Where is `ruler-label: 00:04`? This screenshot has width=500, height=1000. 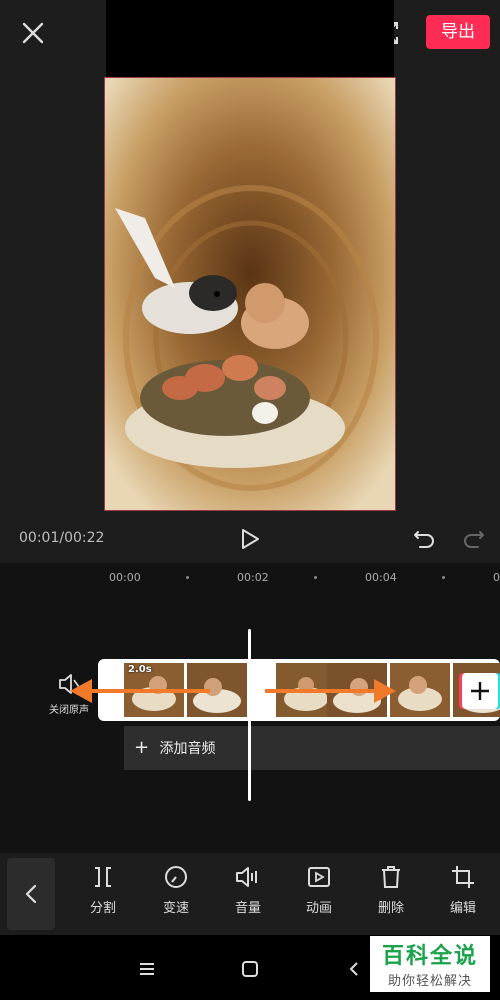
ruler-label: 00:04 is located at coordinates (381, 577).